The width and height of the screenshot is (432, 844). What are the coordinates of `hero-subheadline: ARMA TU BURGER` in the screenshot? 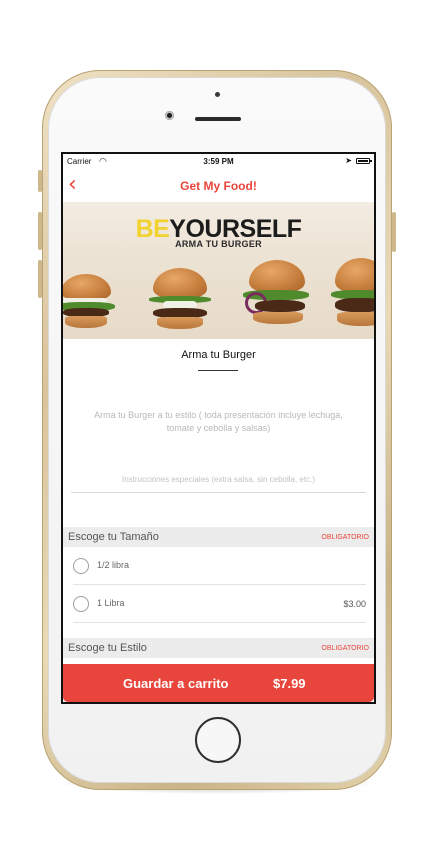 It's located at (218, 244).